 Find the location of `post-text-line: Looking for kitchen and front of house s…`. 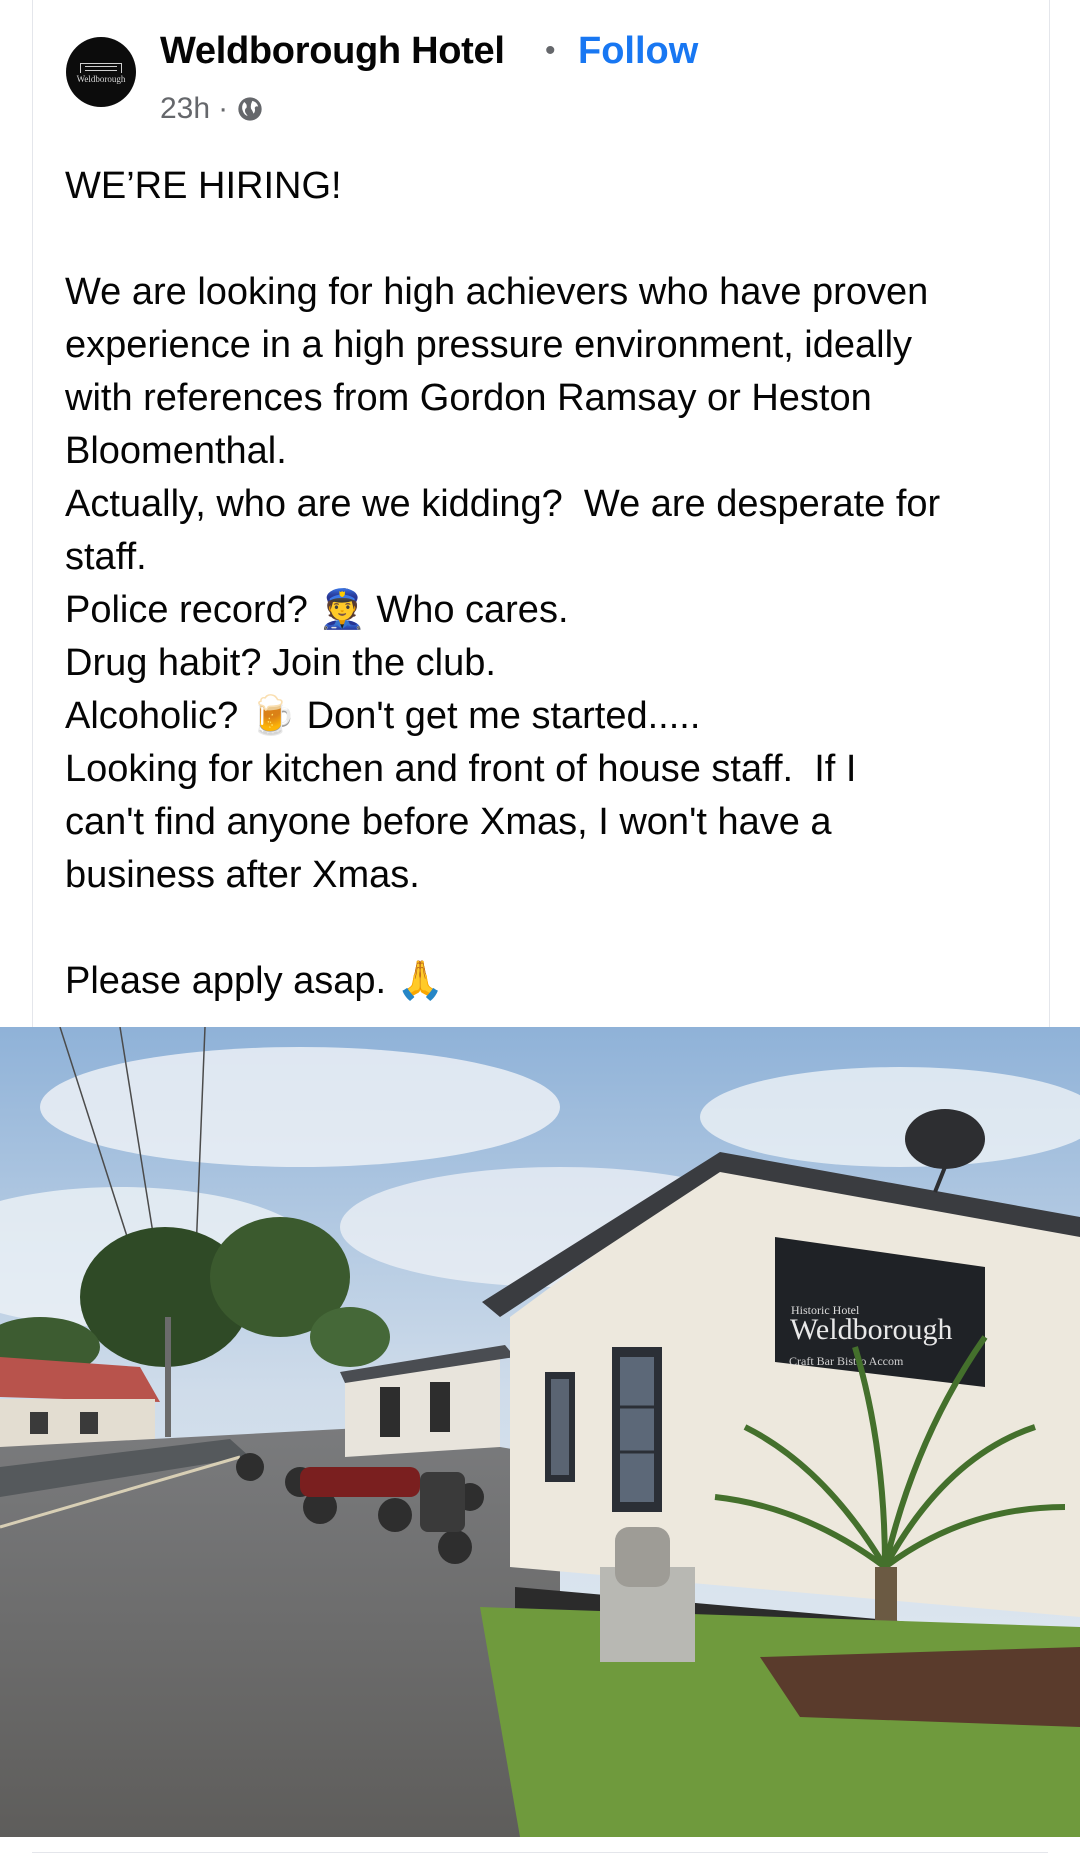

post-text-line: Looking for kitchen and front of house s… is located at coordinates (461, 769).